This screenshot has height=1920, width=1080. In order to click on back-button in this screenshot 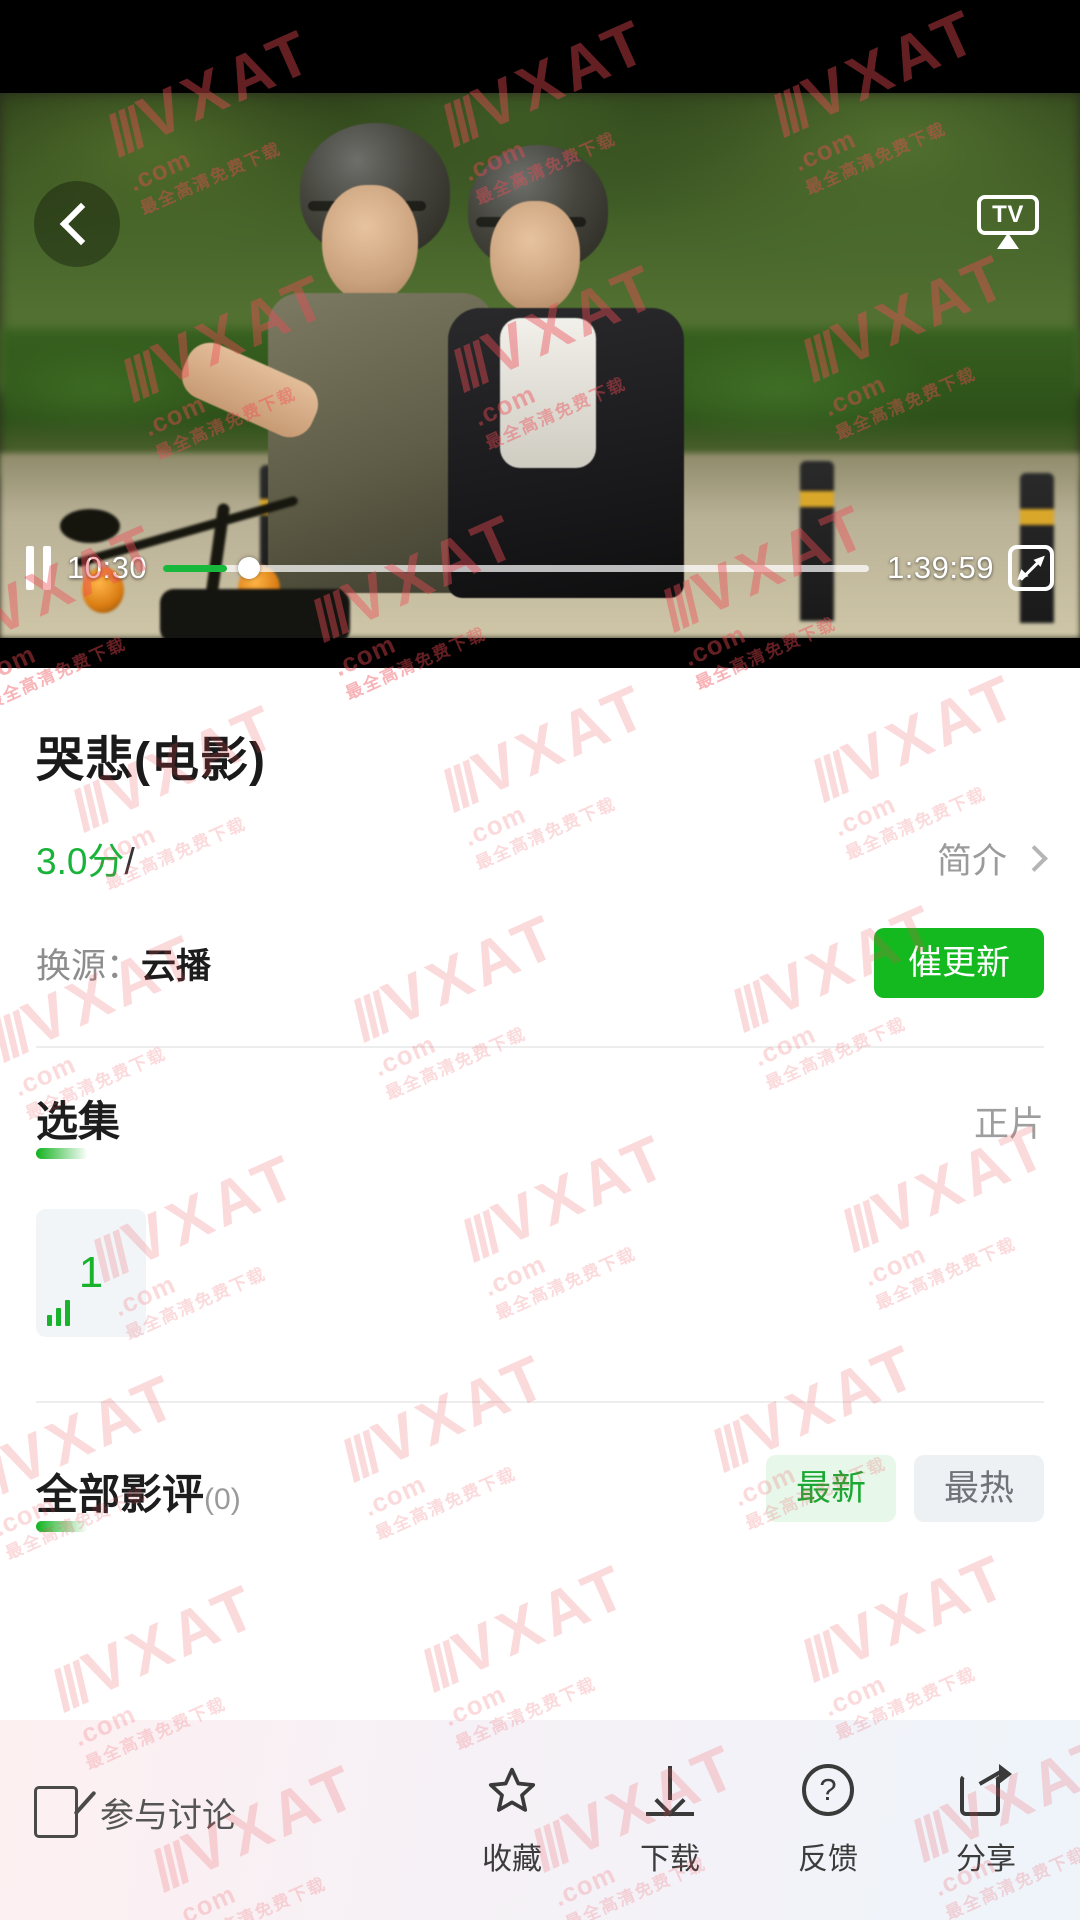, I will do `click(77, 224)`.